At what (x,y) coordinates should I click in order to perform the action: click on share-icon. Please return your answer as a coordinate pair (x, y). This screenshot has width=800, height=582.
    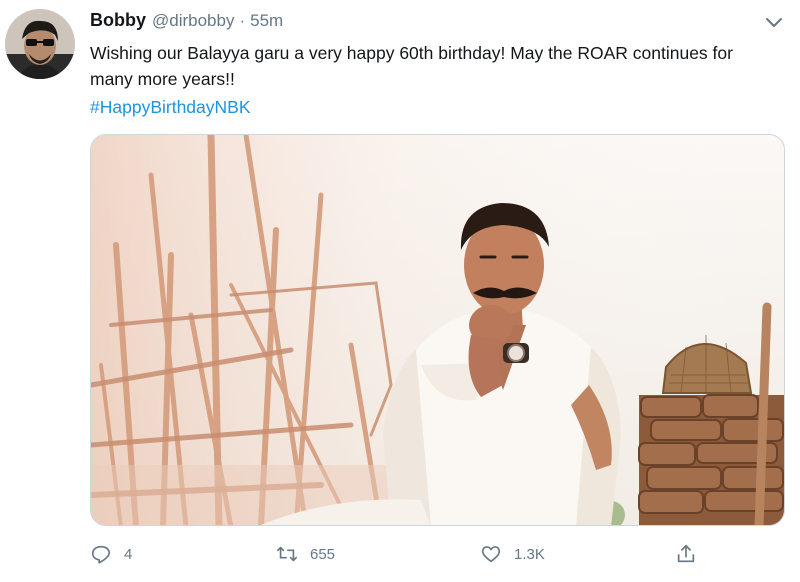
    Looking at the image, I should click on (686, 553).